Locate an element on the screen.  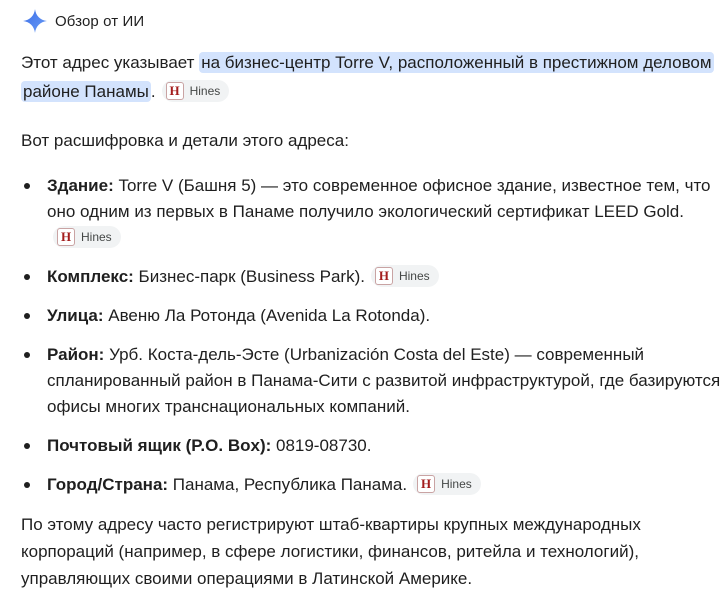
intro-text-before: Этот адрес указывает is located at coordinates (110, 62).